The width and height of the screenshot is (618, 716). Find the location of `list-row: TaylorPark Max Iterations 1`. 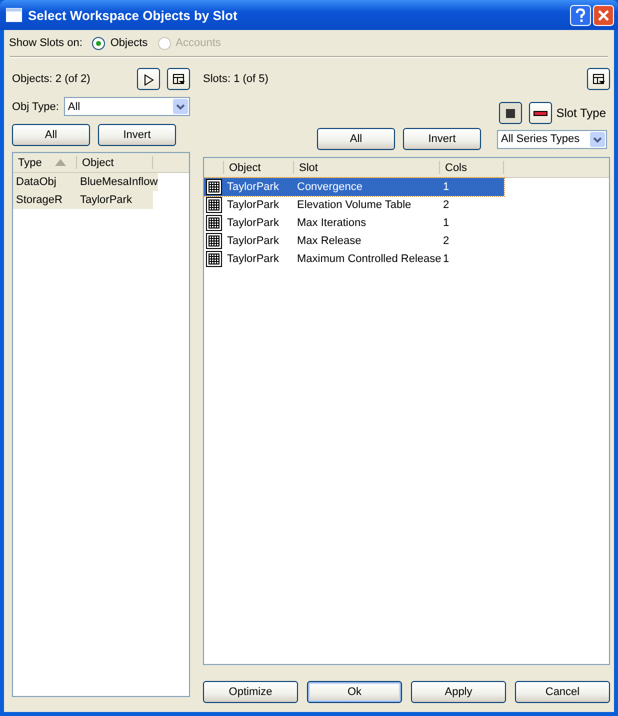

list-row: TaylorPark Max Iterations 1 is located at coordinates (354, 223).